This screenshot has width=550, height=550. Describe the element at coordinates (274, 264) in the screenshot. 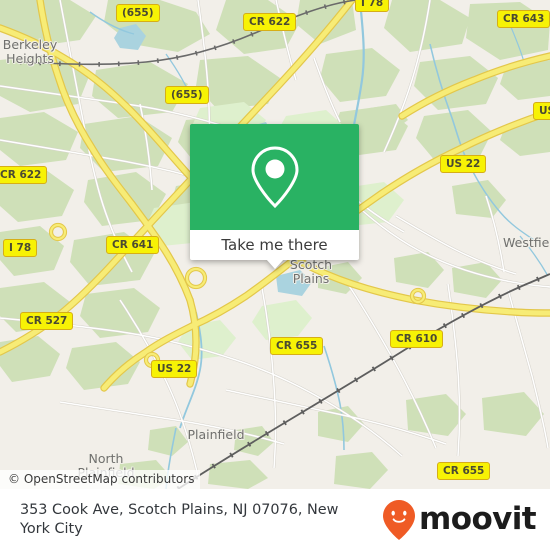

I see `popup-pointer-tail` at that location.